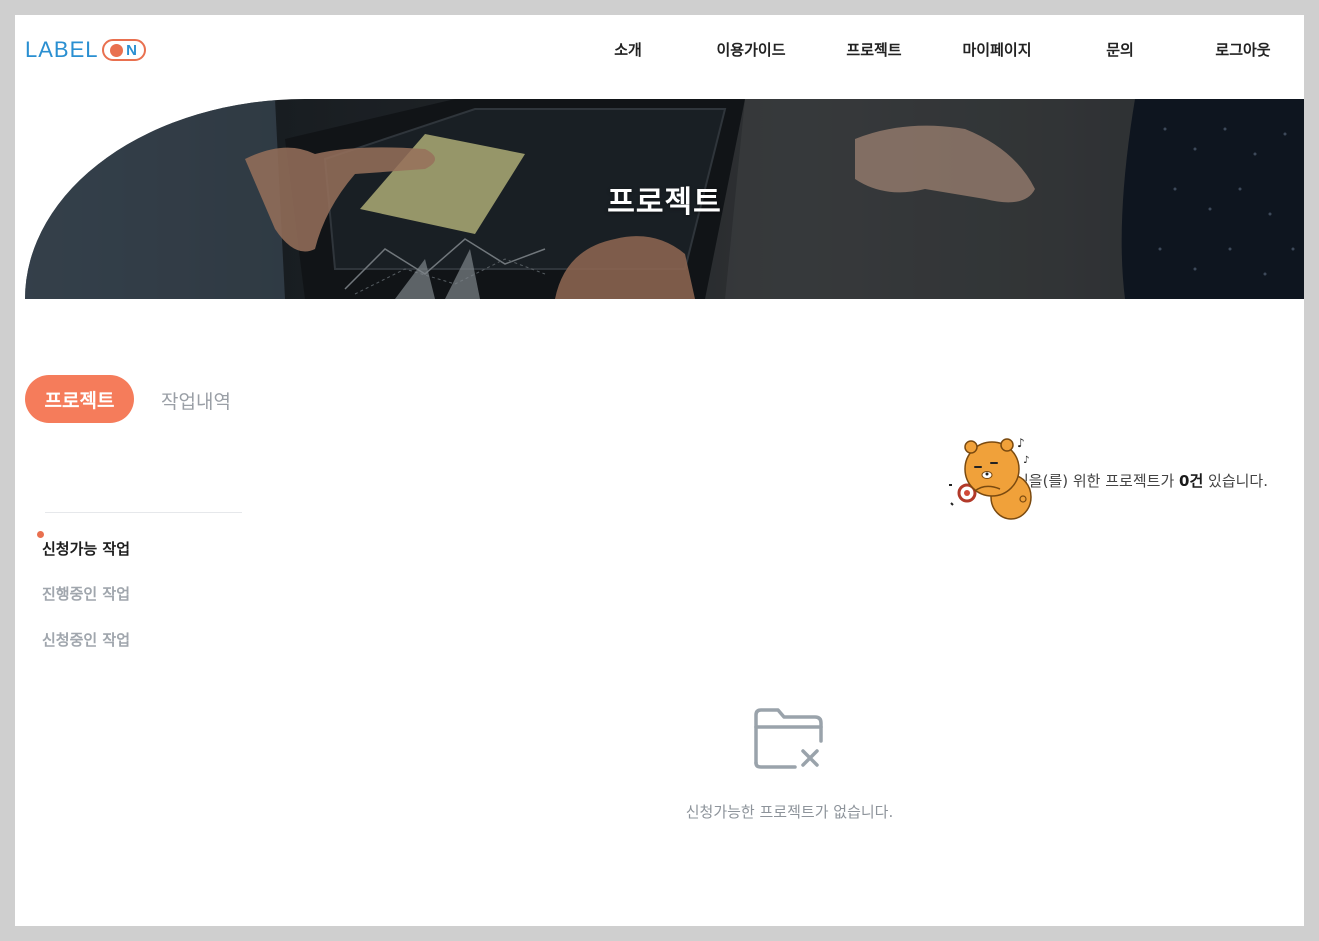  I want to click on empty-state-message: 신청가능한 프로젝트가 없습니다., so click(789, 812).